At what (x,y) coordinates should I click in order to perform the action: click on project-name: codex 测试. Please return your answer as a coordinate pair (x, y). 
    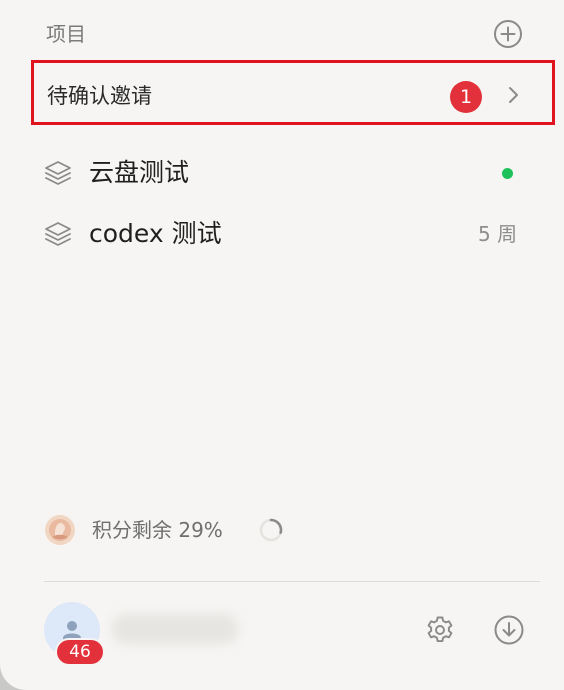
    Looking at the image, I should click on (155, 233).